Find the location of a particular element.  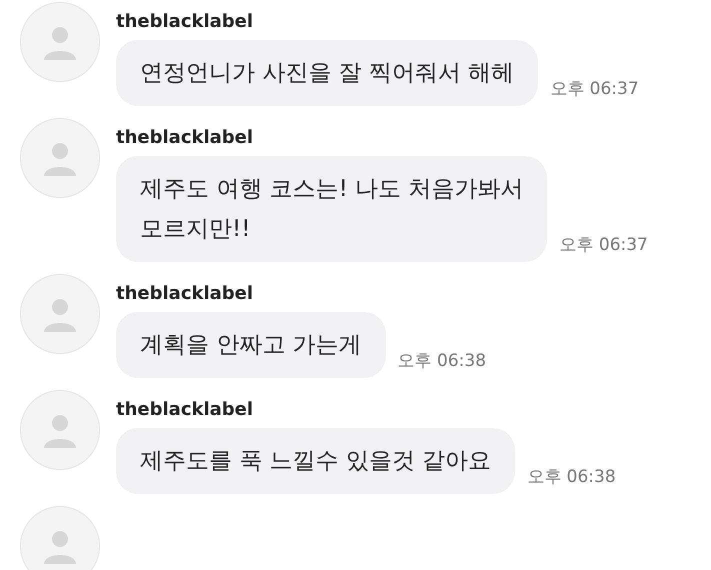

message-bubble: 연정언니가 사진을 잘 찍어줘서 해헤 is located at coordinates (327, 73).